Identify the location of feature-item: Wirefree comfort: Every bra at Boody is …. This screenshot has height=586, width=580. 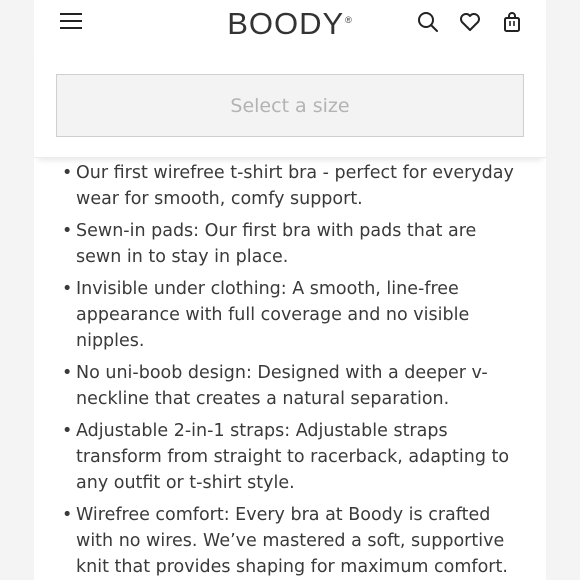
(290, 541).